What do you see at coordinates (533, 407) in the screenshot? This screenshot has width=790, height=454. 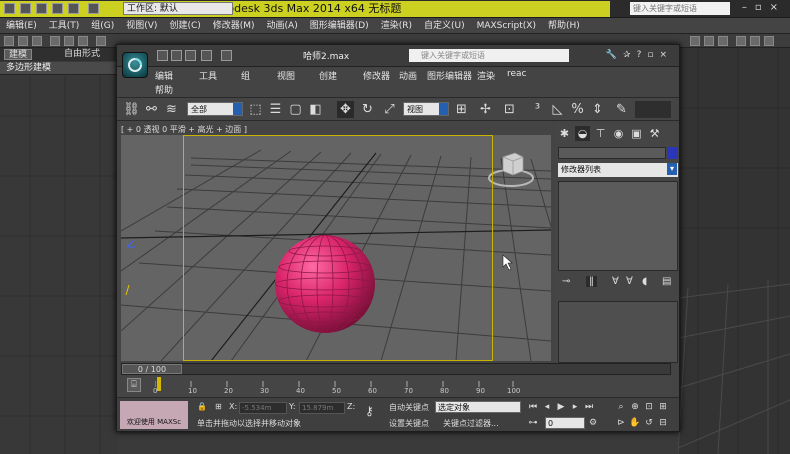 I see `go-to-start-icon: ⏮` at bounding box center [533, 407].